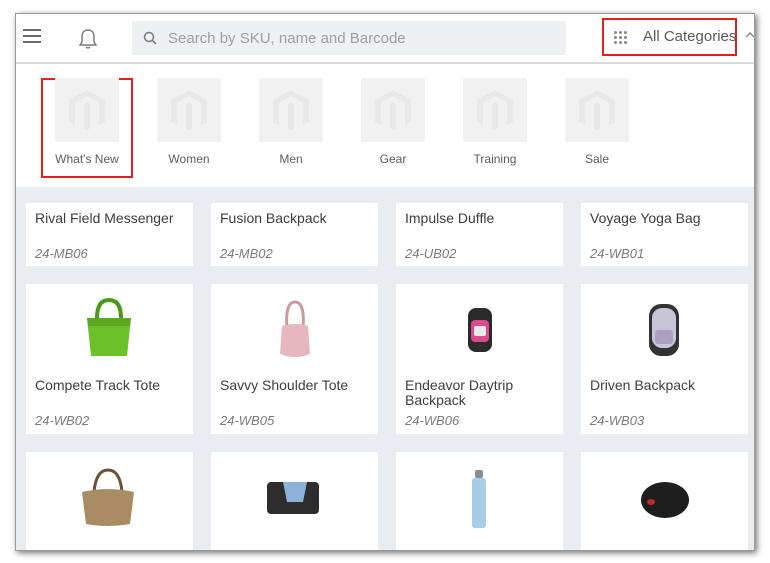 This screenshot has height=563, width=770. What do you see at coordinates (61, 253) in the screenshot?
I see `product-sku: 24-MB06` at bounding box center [61, 253].